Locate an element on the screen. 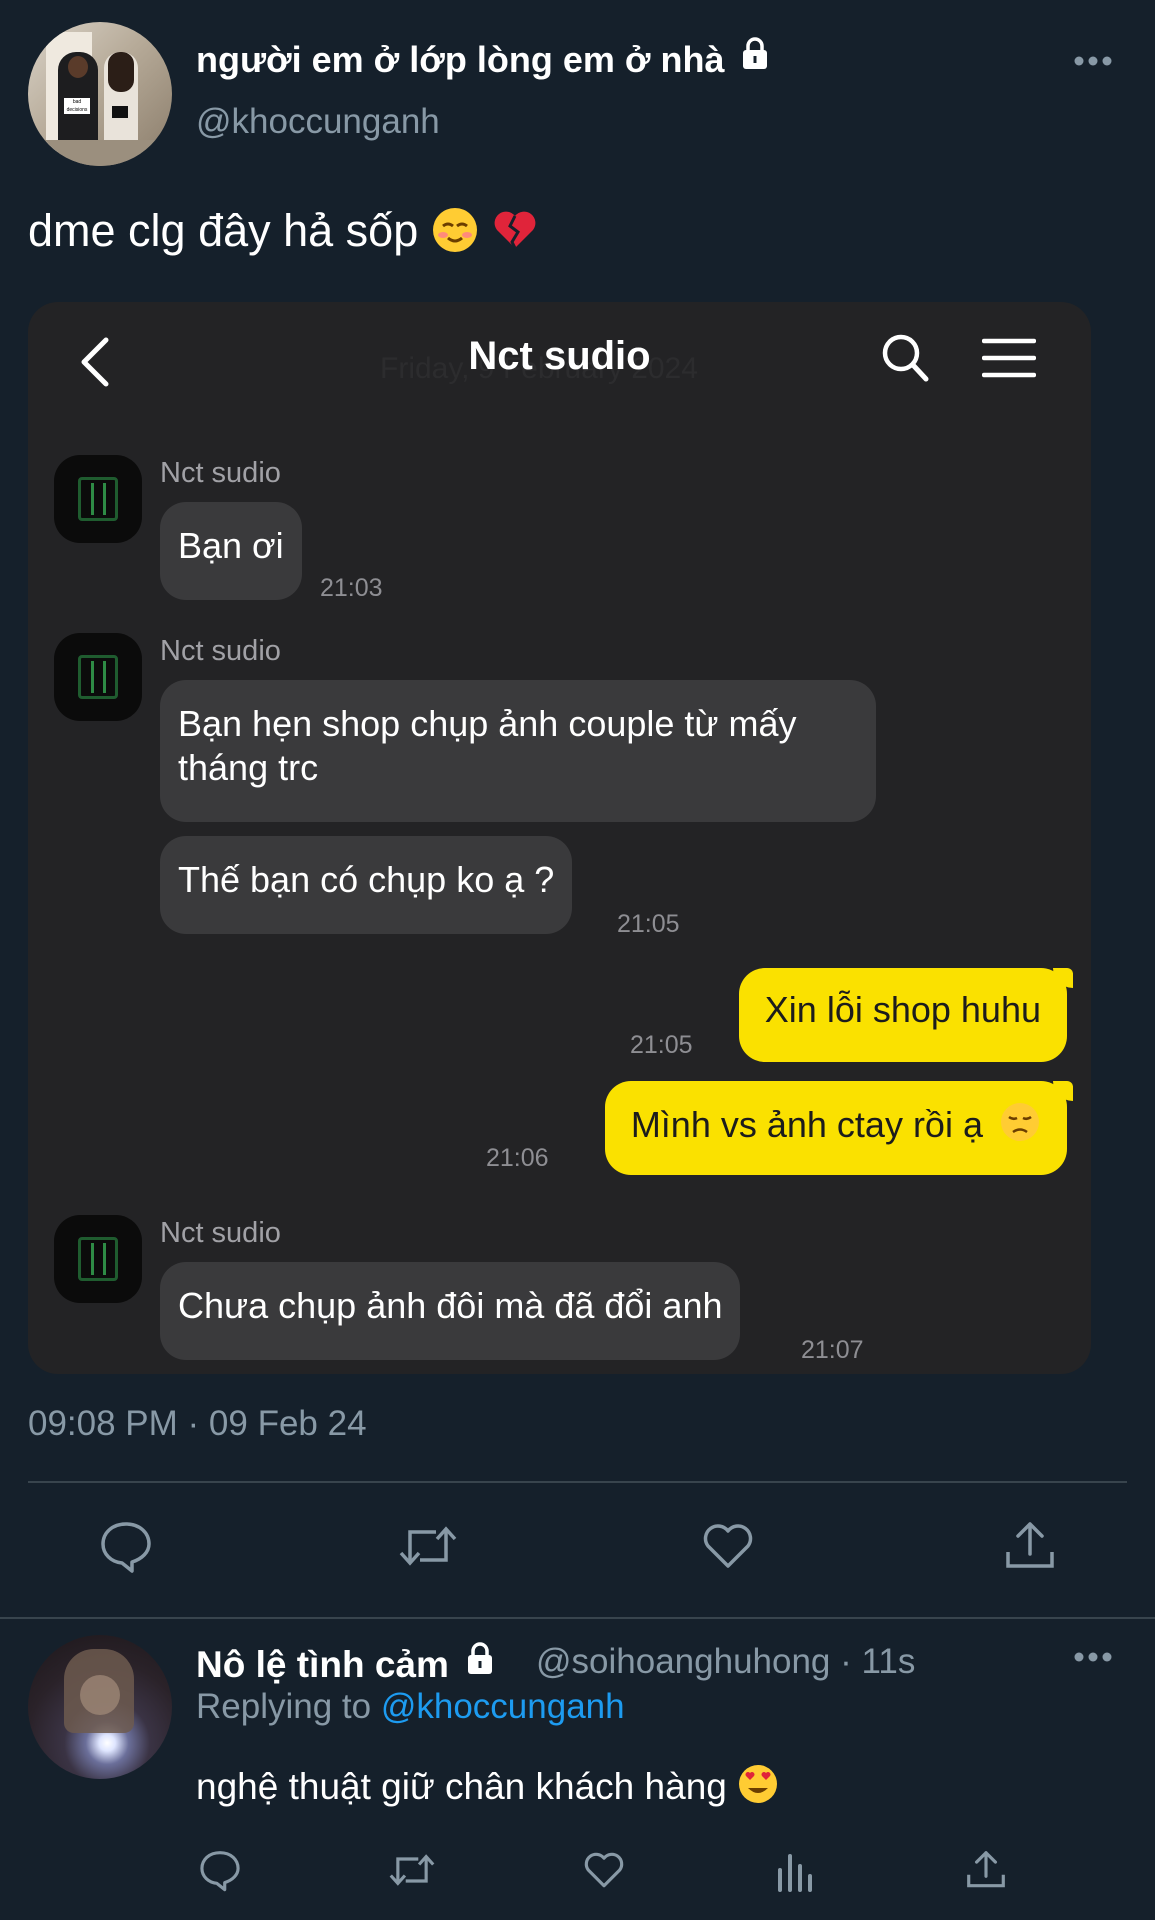 The height and width of the screenshot is (1920, 1155). tweet-text-content: dme clg đây hả sốp is located at coordinates (223, 230).